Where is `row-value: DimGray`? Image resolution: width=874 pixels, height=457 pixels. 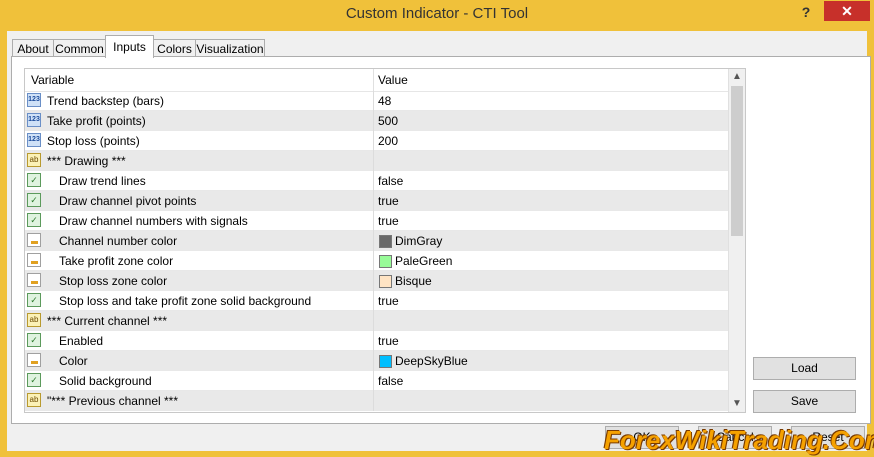 row-value: DimGray is located at coordinates (418, 241).